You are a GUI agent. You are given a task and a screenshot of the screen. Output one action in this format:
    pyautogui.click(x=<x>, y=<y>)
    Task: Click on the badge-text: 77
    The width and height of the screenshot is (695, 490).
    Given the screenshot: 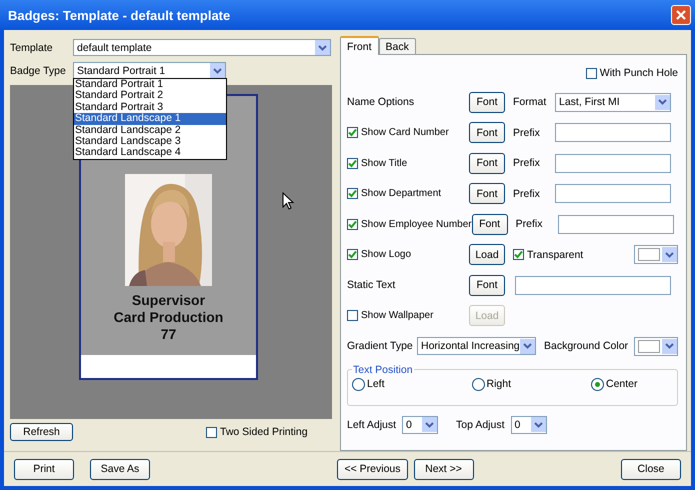 What is the action you would take?
    pyautogui.click(x=168, y=334)
    